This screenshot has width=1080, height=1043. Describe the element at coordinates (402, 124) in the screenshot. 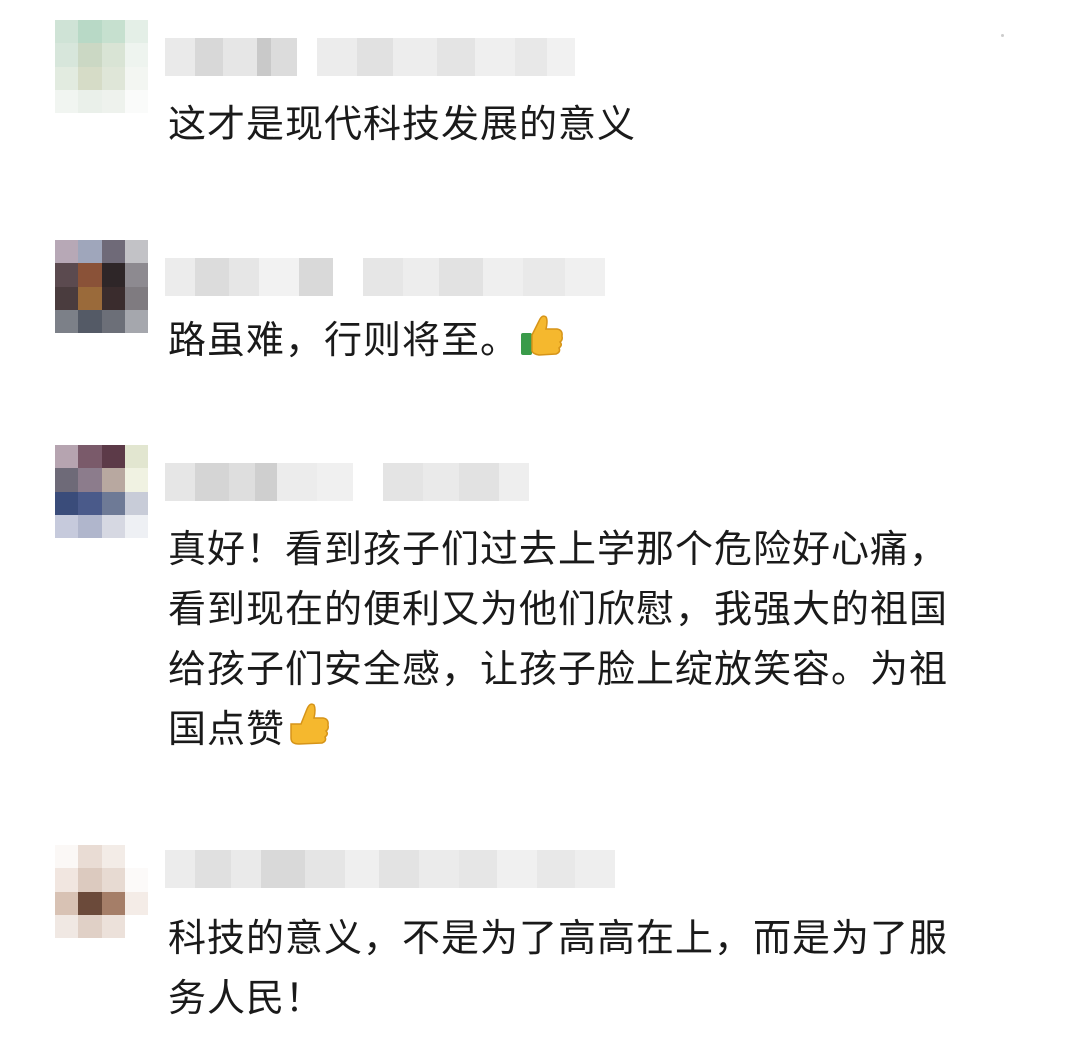

I see `comment-text-content: 这才是现代科技发展的意义` at that location.